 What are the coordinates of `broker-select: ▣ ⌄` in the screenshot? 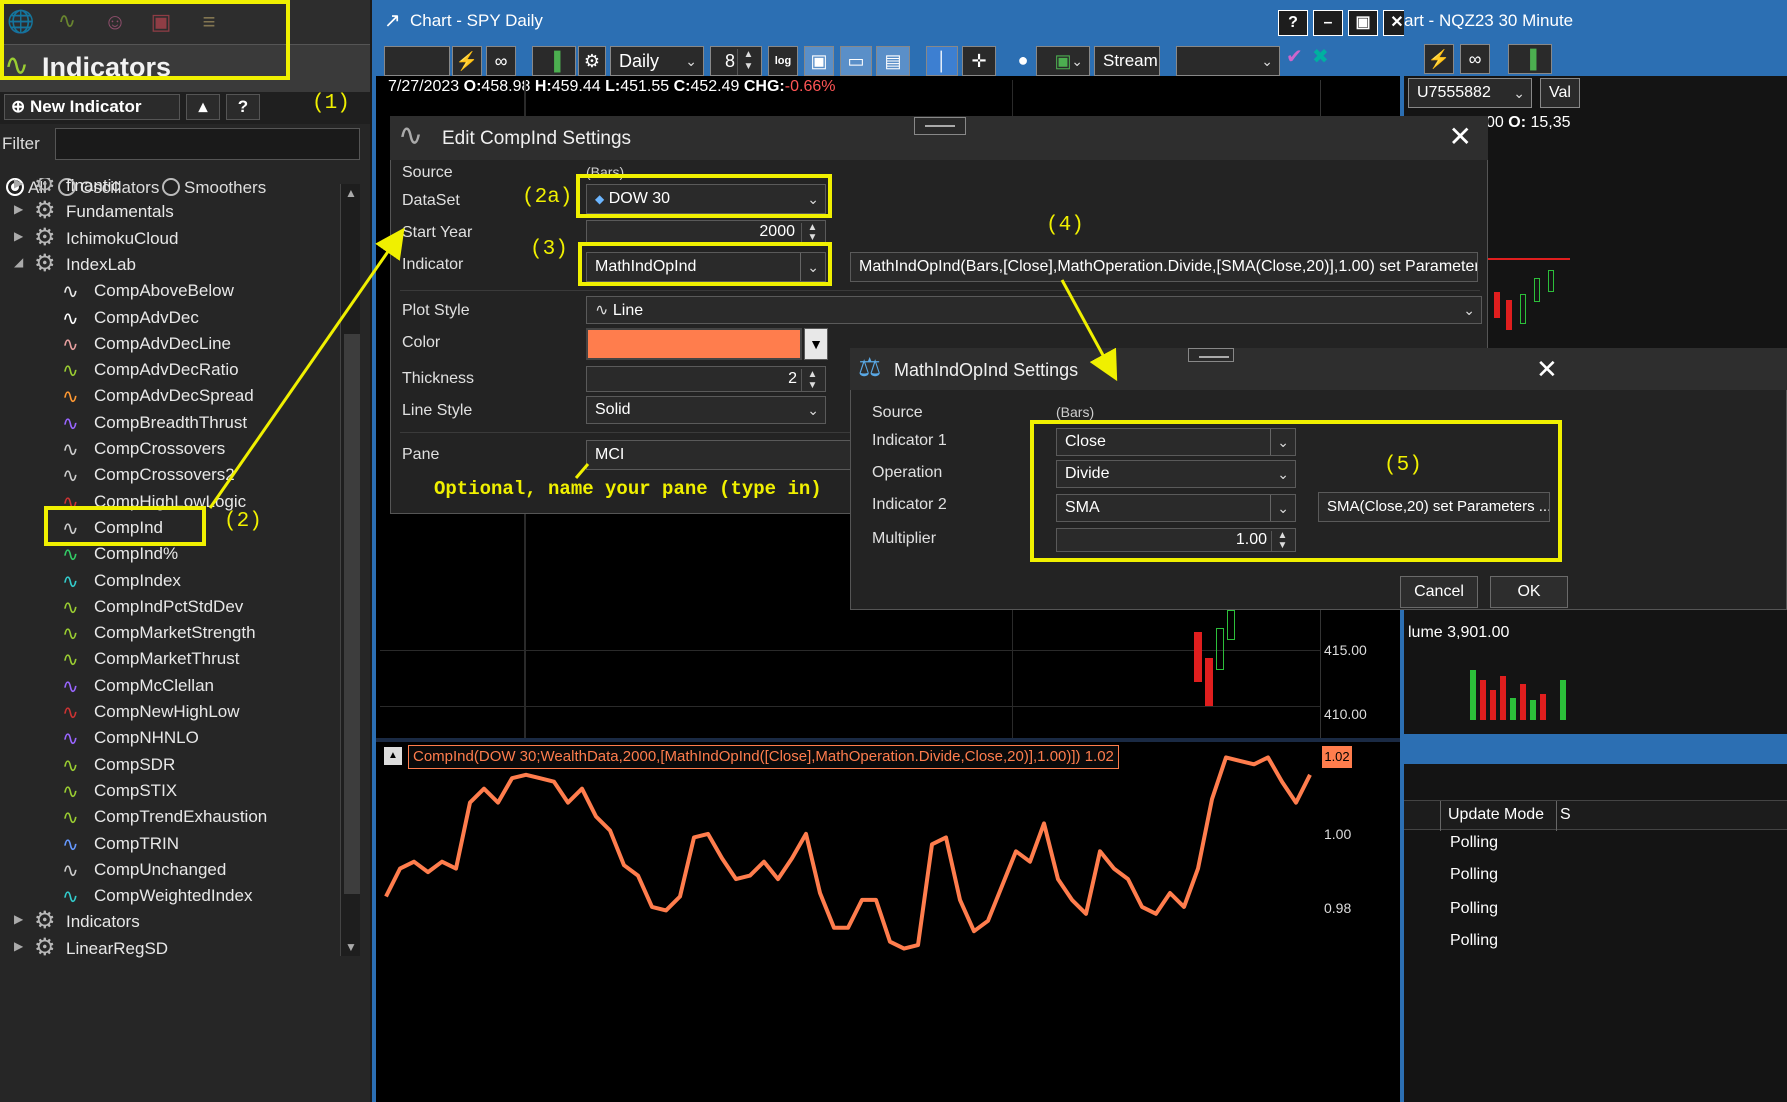 It's located at (1063, 61).